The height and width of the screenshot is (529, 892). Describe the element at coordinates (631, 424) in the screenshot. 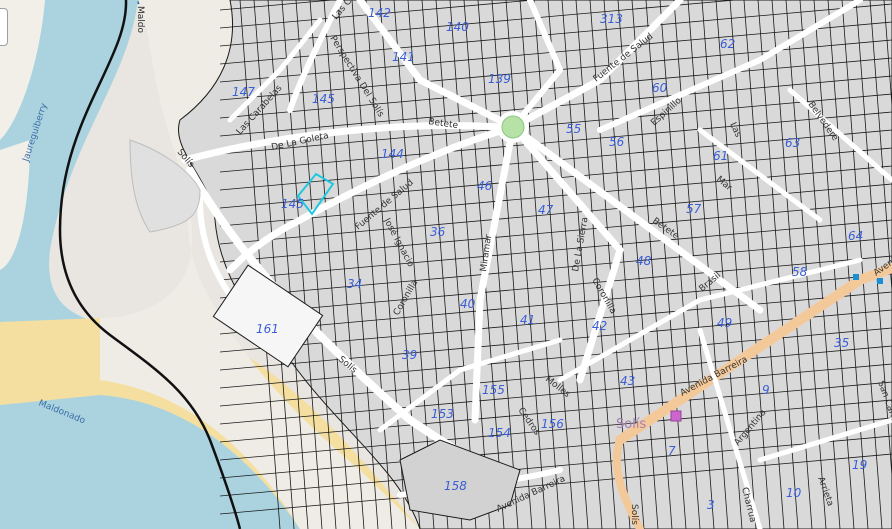

I see `place-label-solis: Solís` at that location.